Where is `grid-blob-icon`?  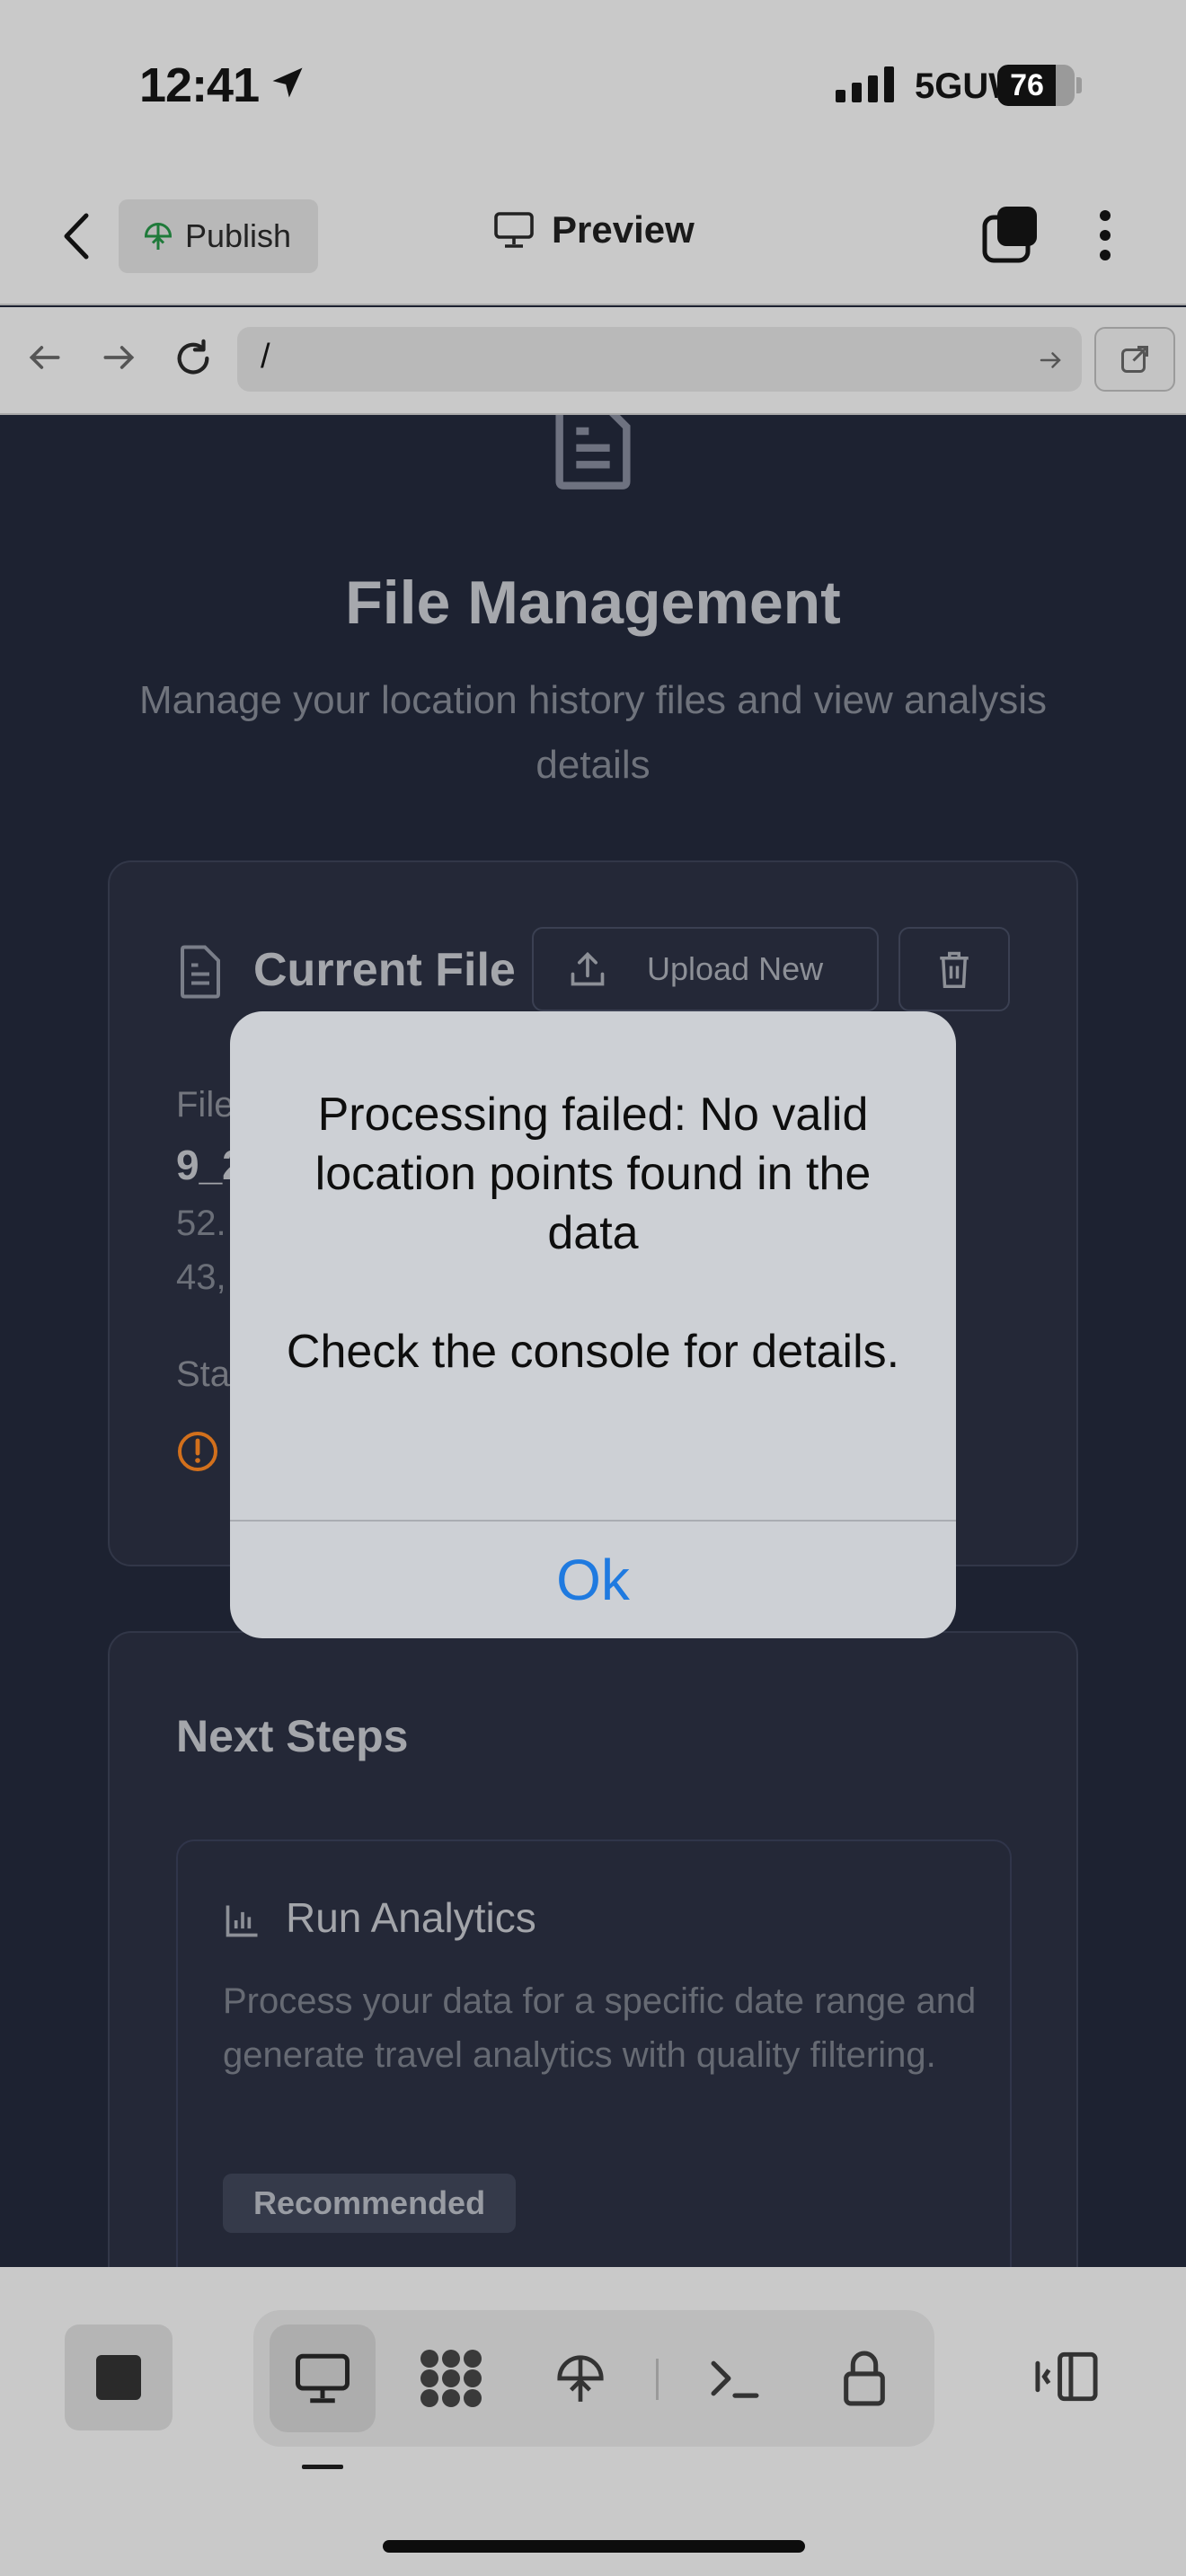 grid-blob-icon is located at coordinates (451, 2378).